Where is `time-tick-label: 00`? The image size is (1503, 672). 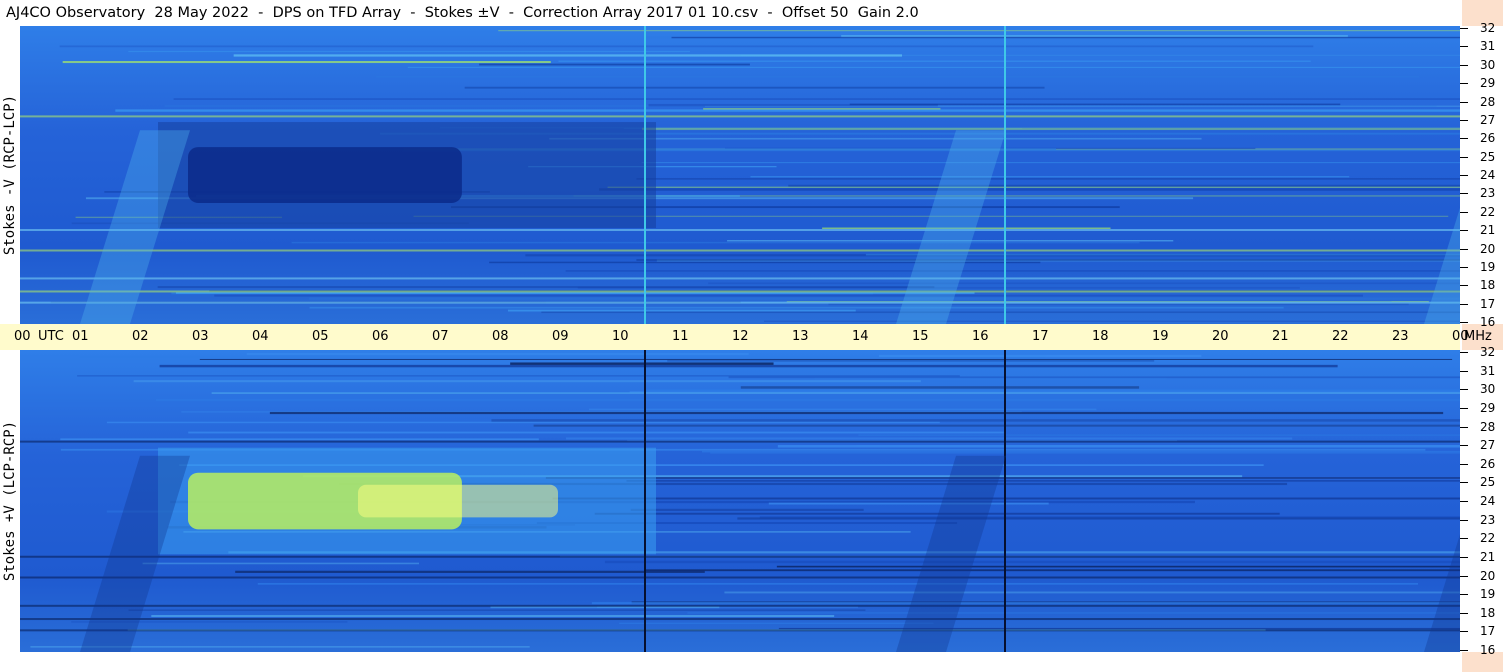
time-tick-label: 00 is located at coordinates (22, 336).